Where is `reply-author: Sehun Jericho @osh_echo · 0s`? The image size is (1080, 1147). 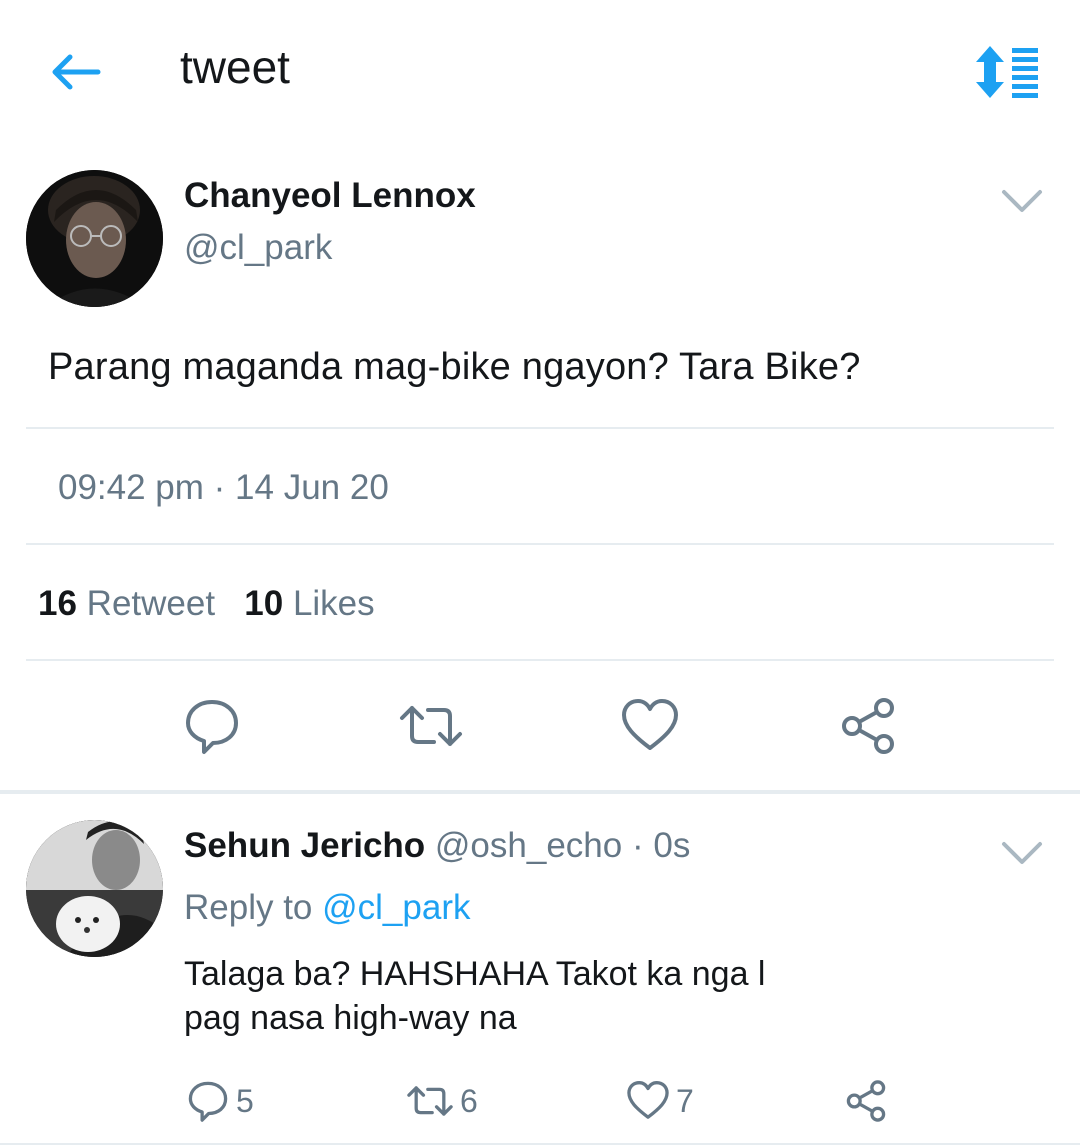 reply-author: Sehun Jericho @osh_echo · 0s is located at coordinates (437, 846).